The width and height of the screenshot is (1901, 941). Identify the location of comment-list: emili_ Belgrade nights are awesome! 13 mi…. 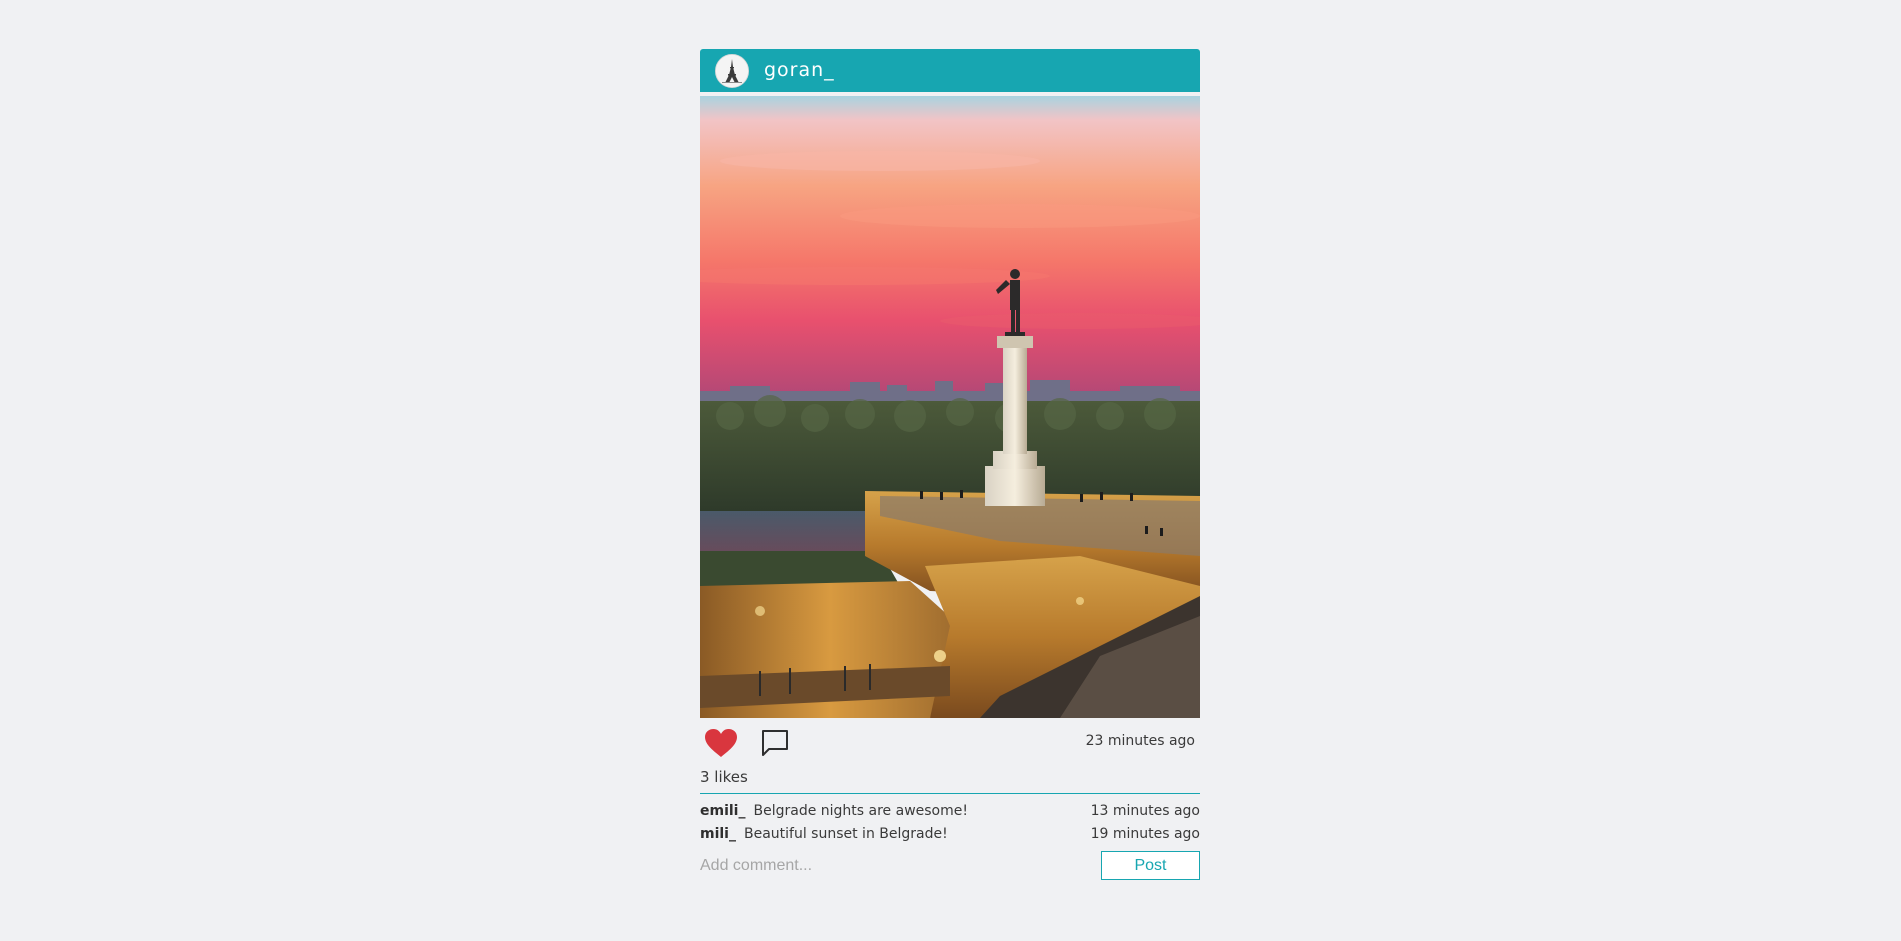
(950, 824).